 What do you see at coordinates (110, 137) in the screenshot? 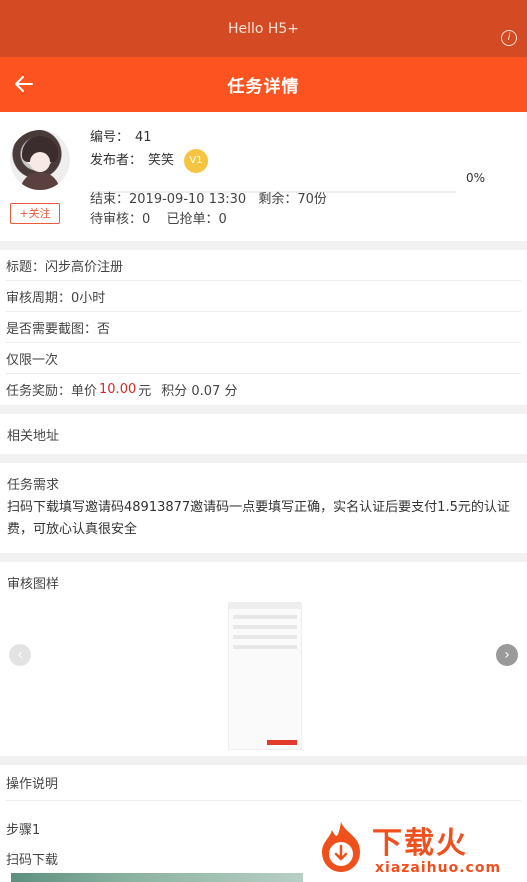
I see `id-label: 编号：` at bounding box center [110, 137].